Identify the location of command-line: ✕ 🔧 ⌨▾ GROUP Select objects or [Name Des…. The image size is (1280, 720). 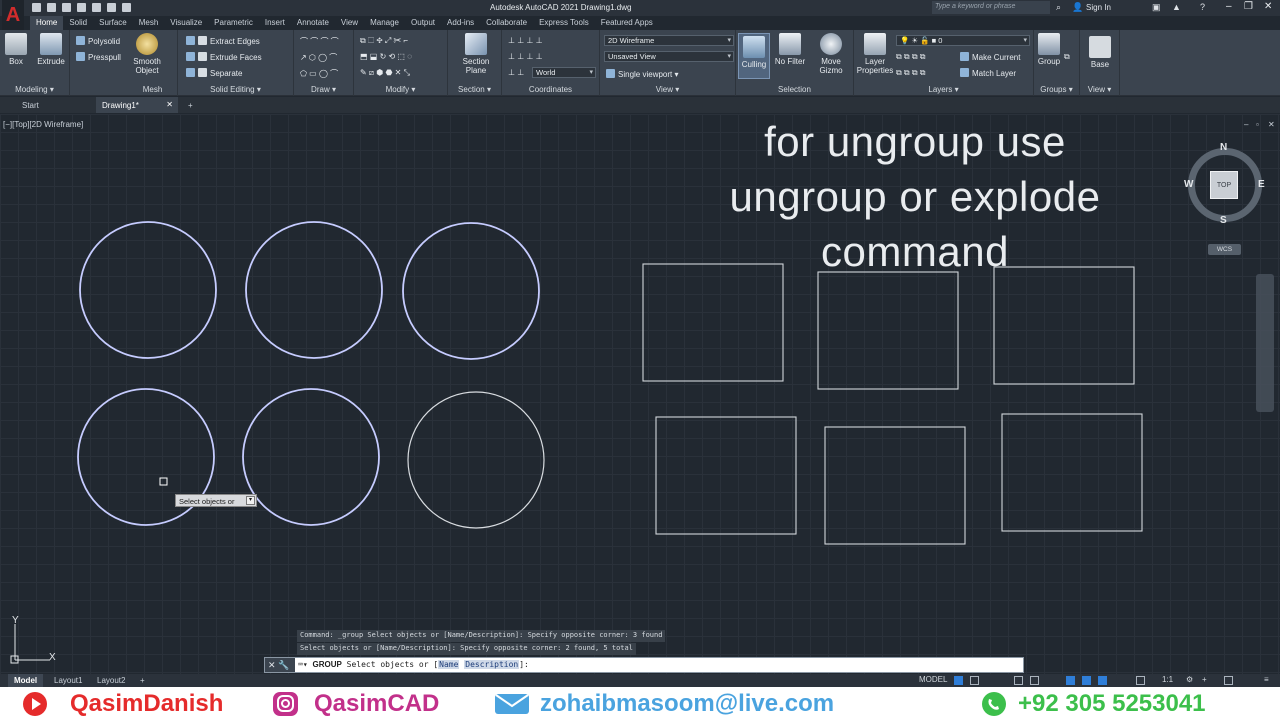
(644, 665).